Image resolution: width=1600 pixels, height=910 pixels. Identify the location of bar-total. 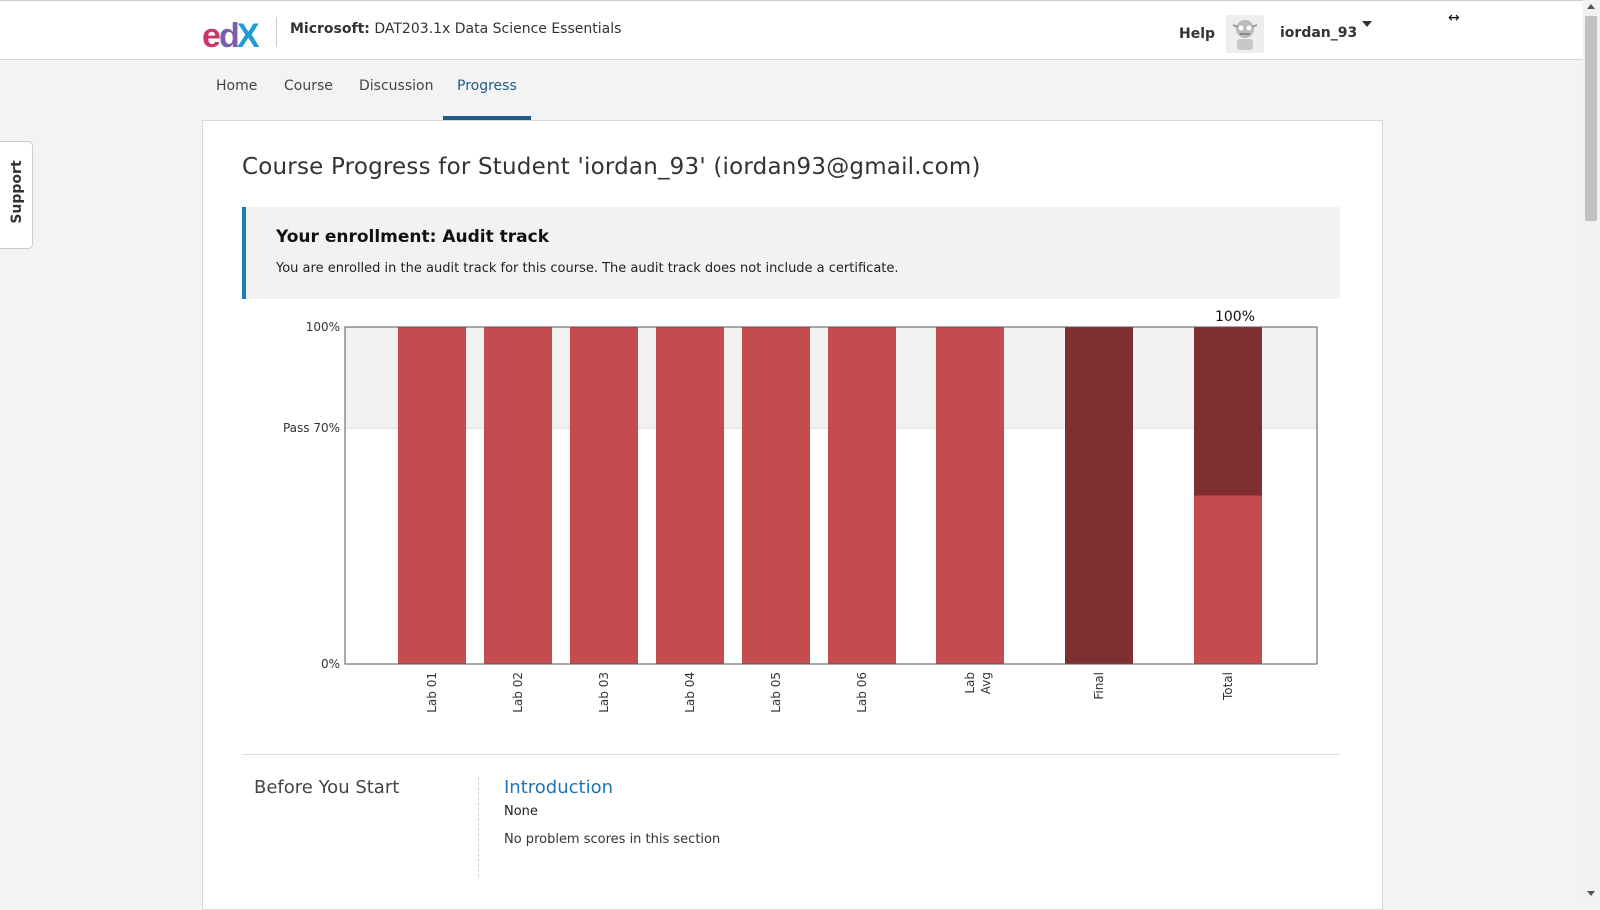
(1228, 579).